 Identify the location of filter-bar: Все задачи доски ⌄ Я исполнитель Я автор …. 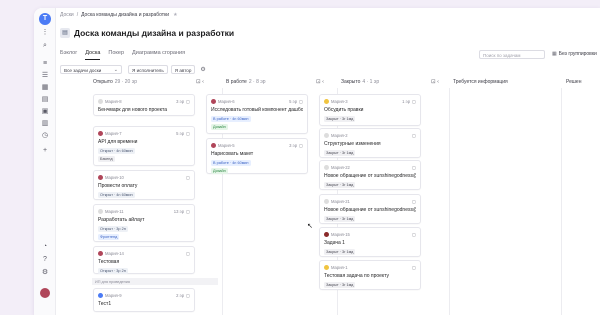
(133, 69).